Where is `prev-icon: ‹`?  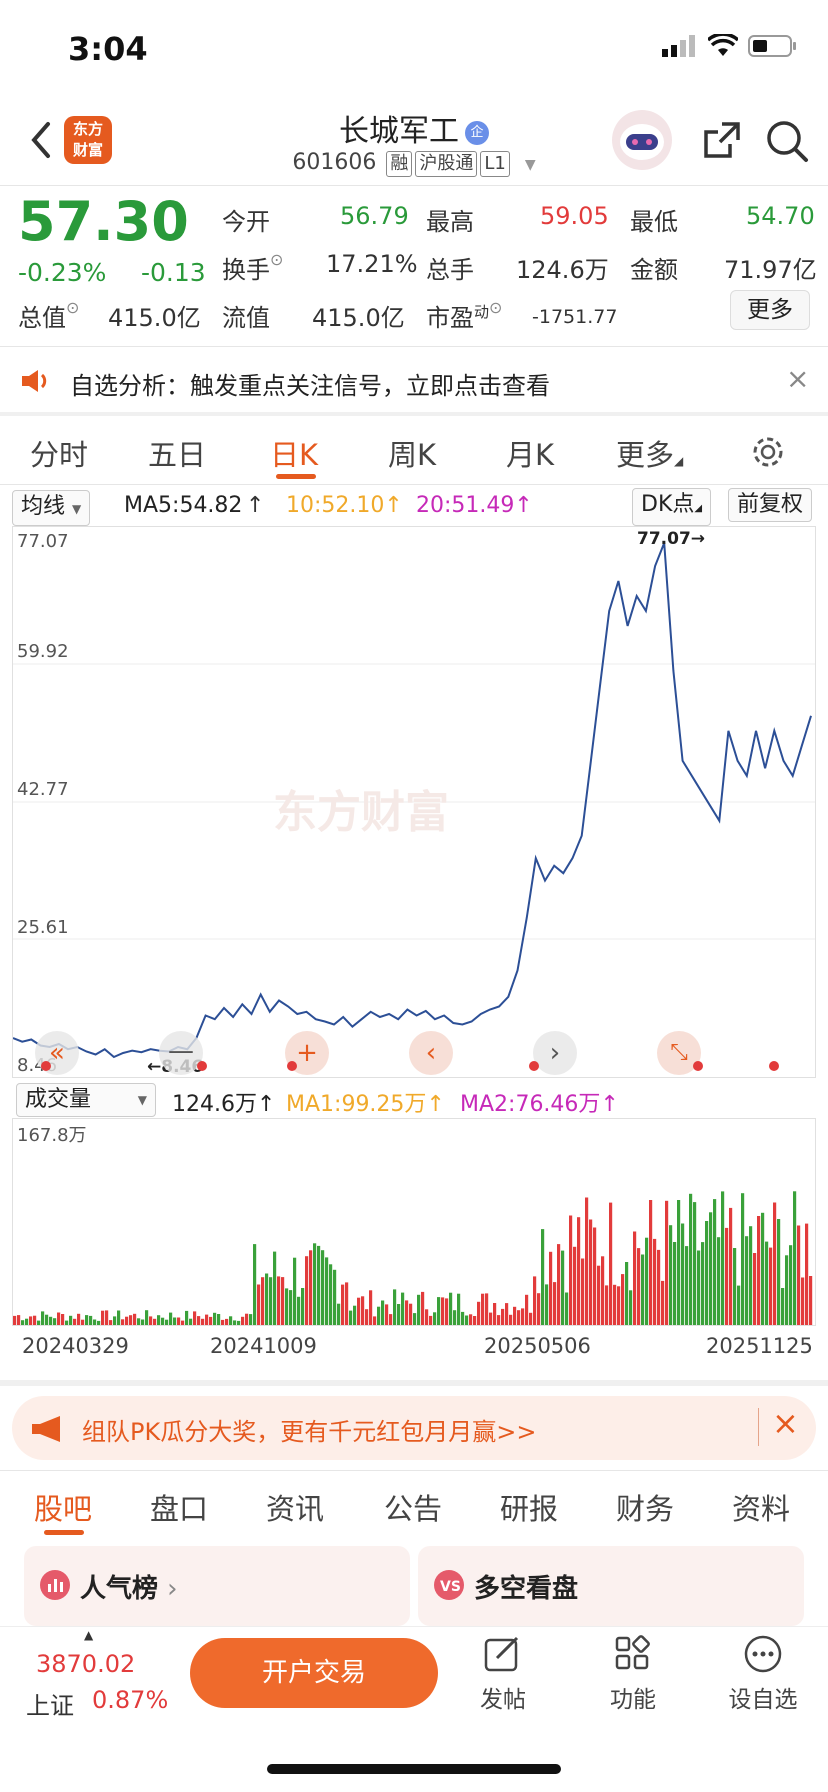
prev-icon: ‹ is located at coordinates (431, 1053).